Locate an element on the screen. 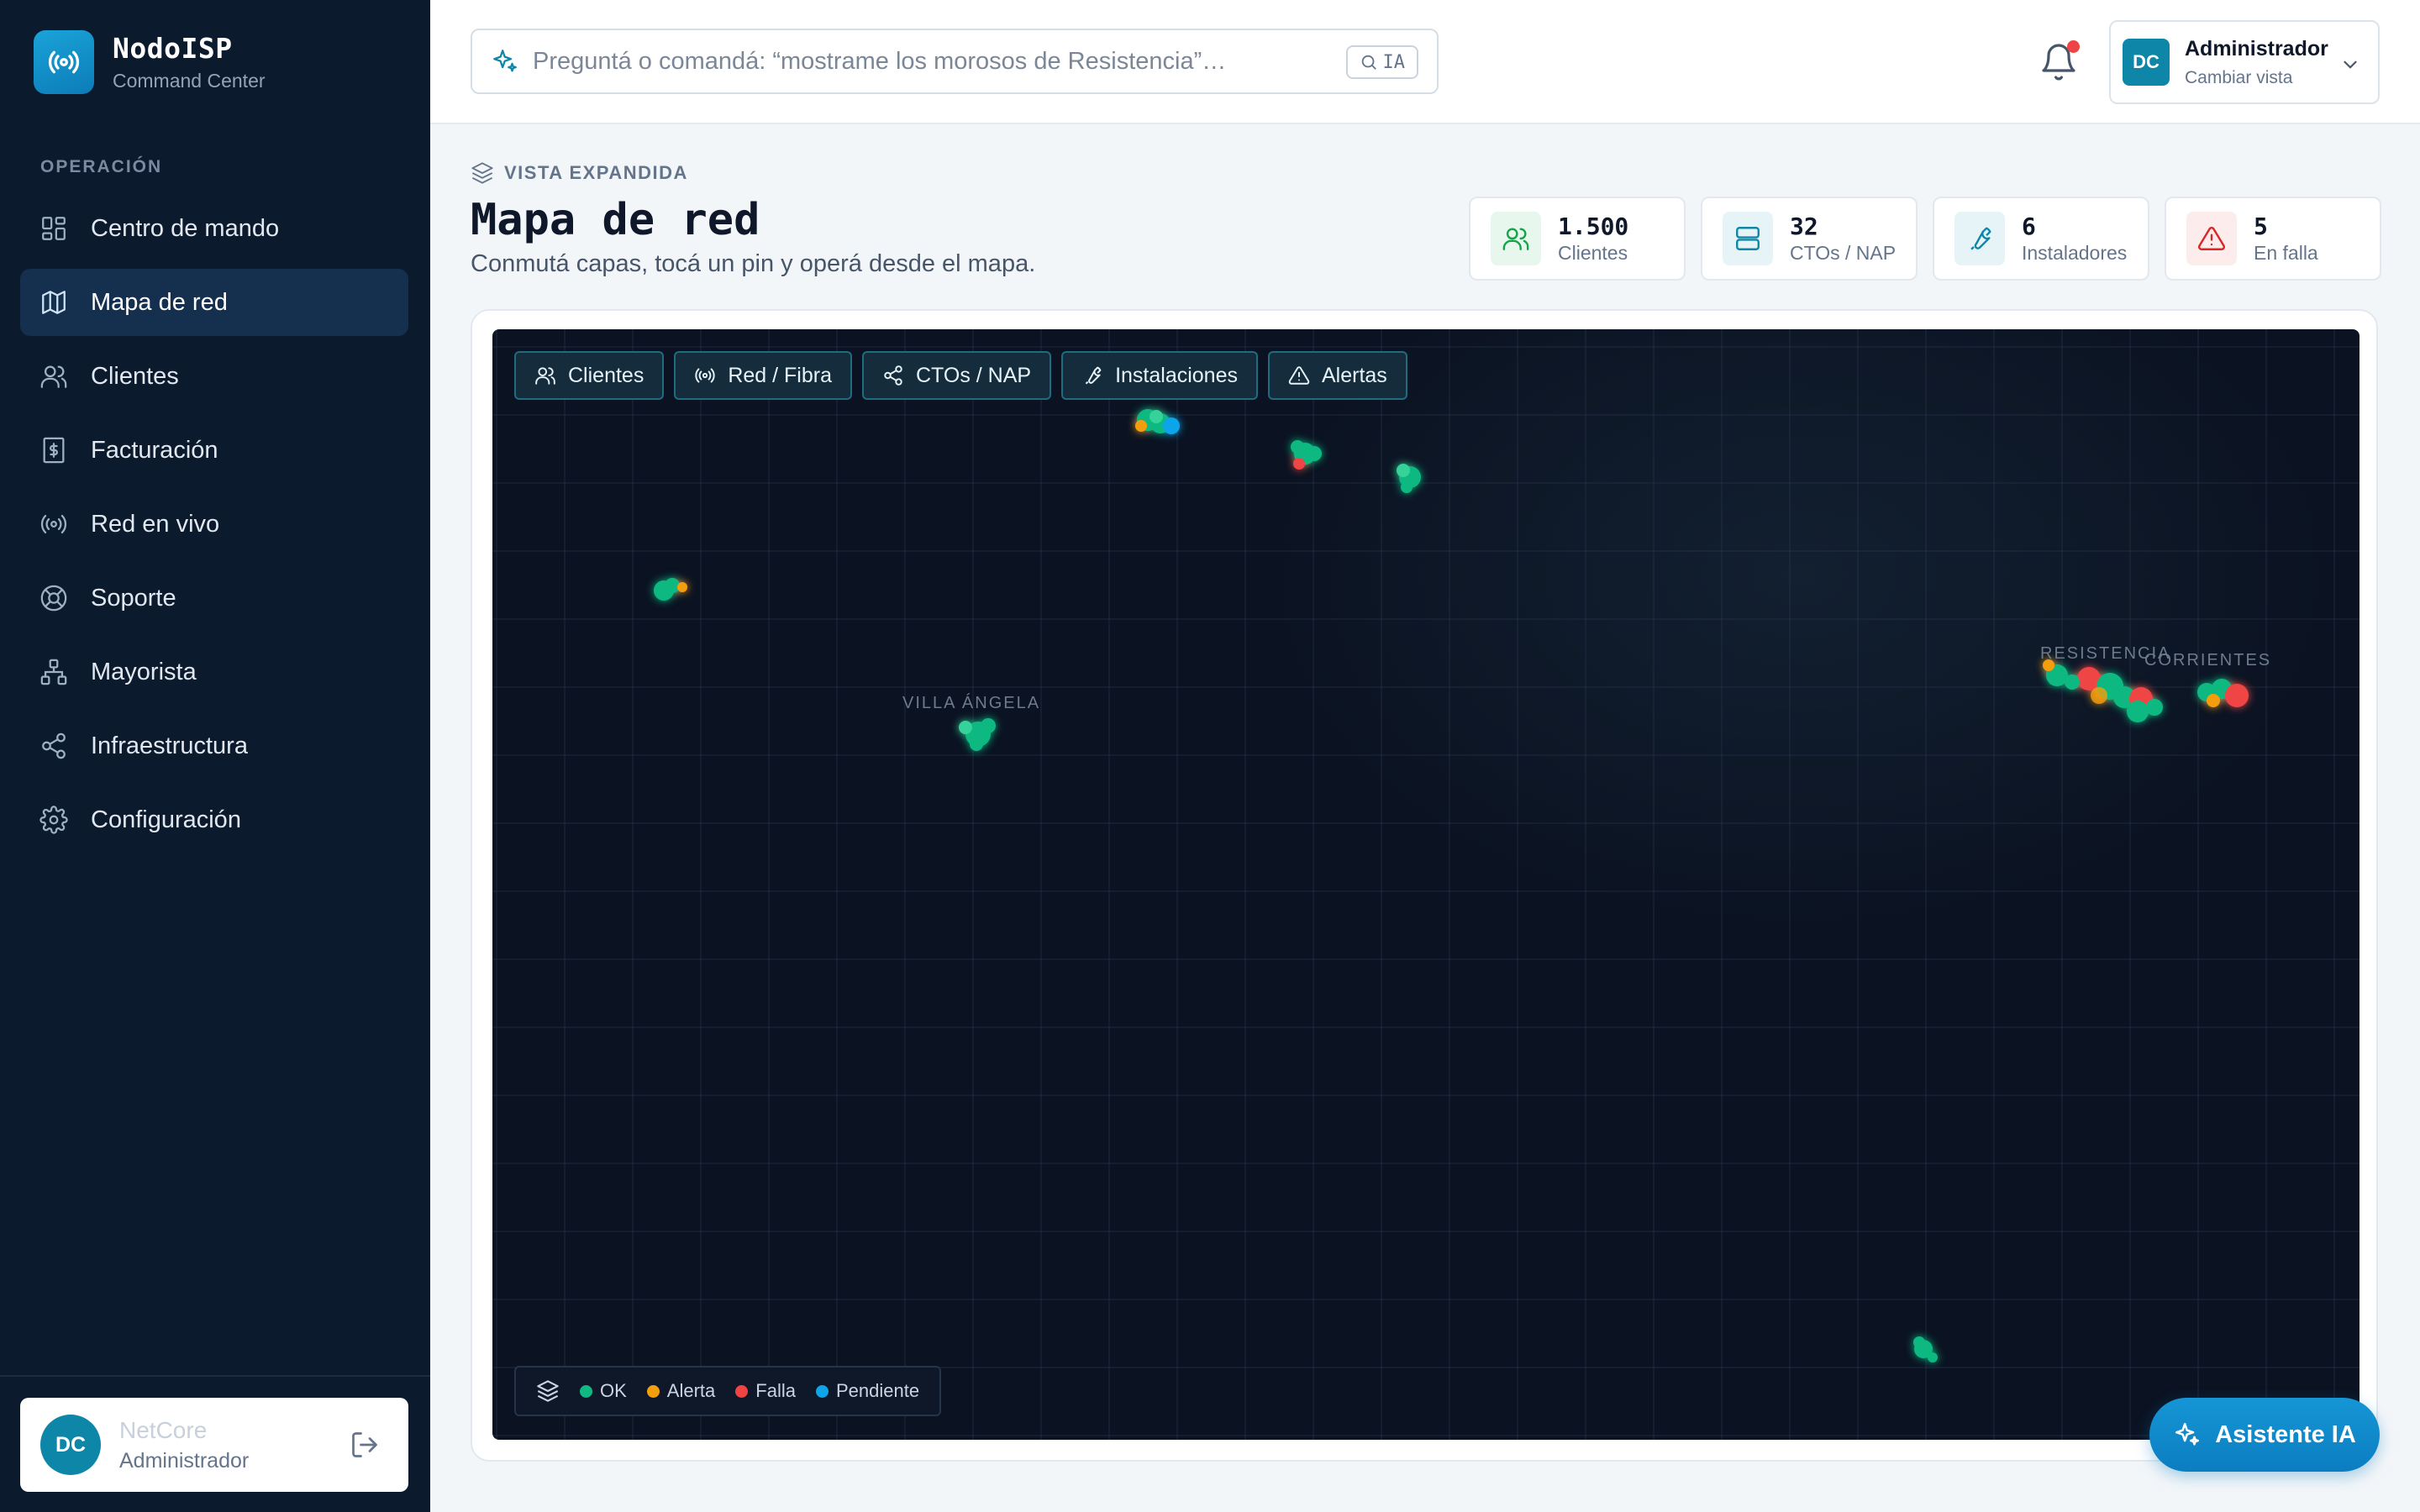 This screenshot has height=1512, width=2420. pin-cluster-corrientes is located at coordinates (2223, 693).